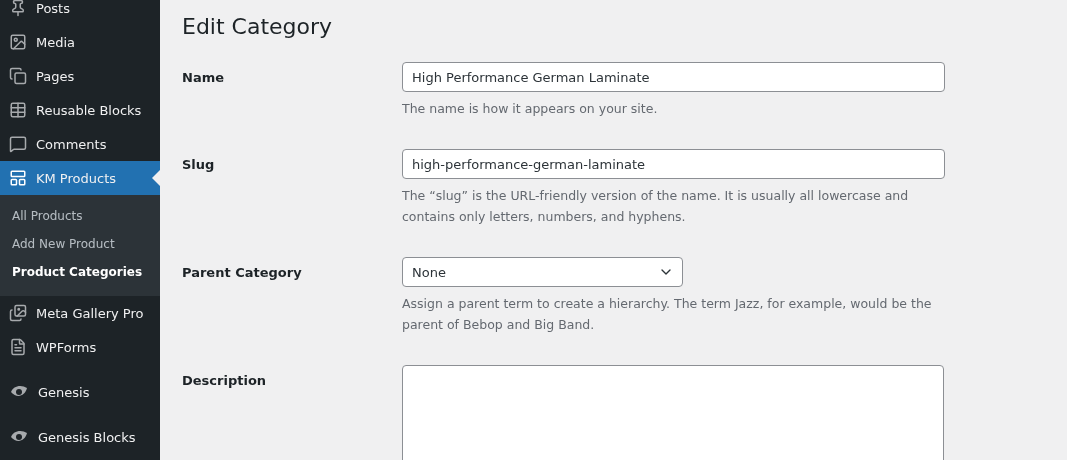 The height and width of the screenshot is (460, 1067). I want to click on field-label: Parent Category, so click(242, 273).